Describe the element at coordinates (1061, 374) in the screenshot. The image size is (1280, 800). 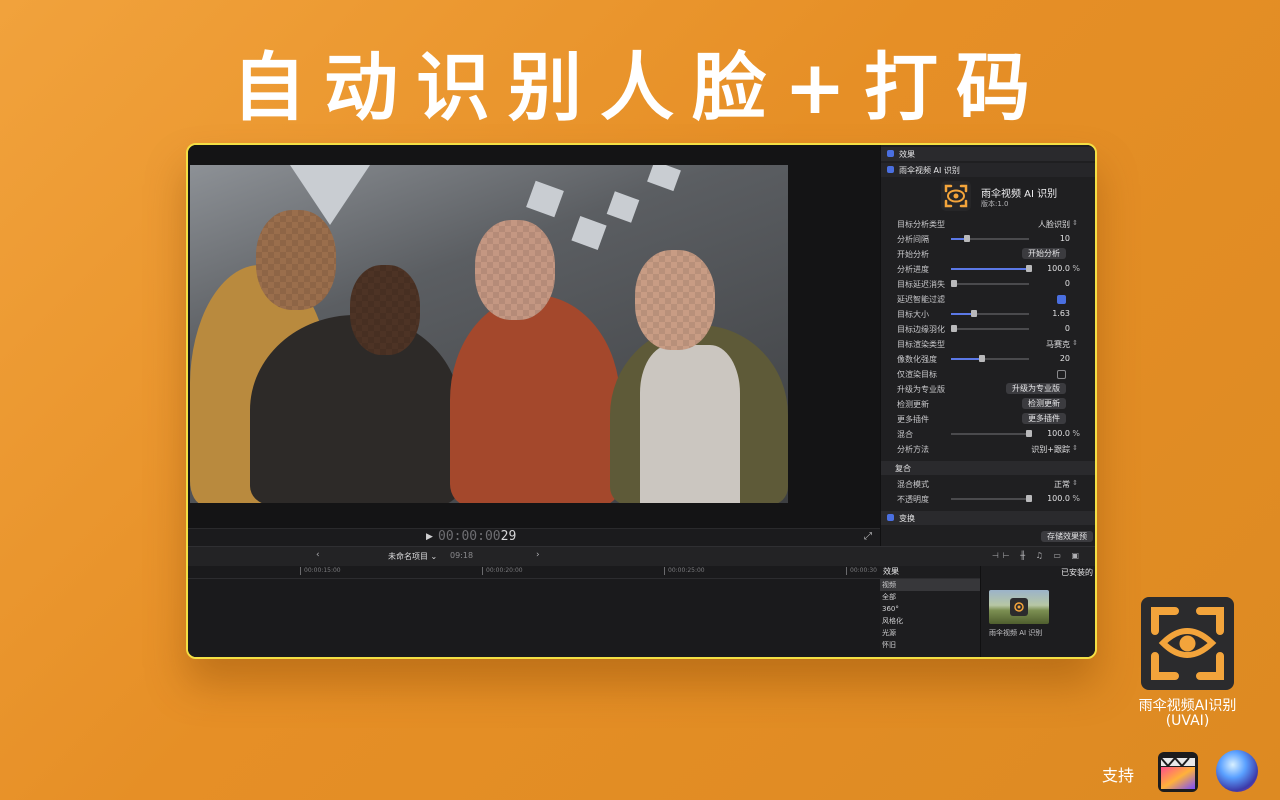
I see `render-target-only-checkbox` at that location.